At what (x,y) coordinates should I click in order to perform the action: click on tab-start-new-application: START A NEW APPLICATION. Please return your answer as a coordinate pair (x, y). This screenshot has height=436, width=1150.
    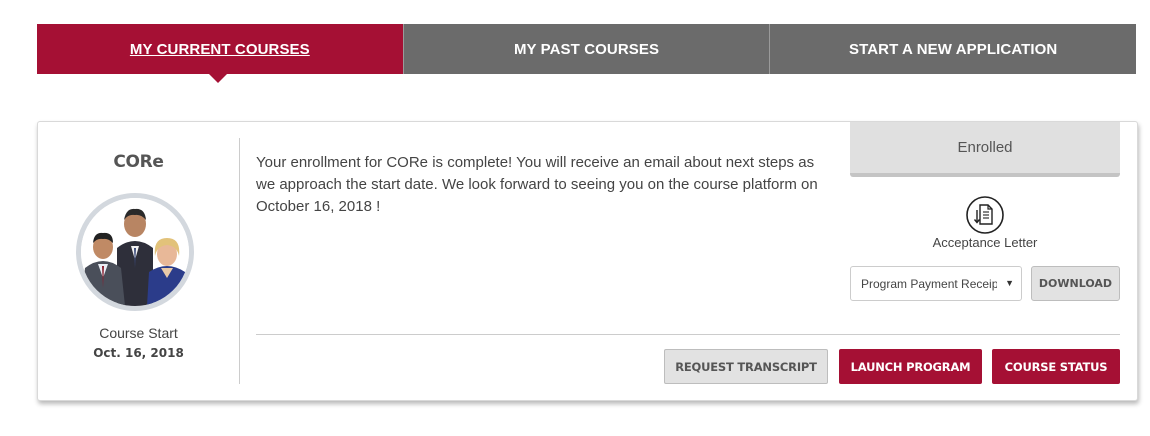
    Looking at the image, I should click on (953, 49).